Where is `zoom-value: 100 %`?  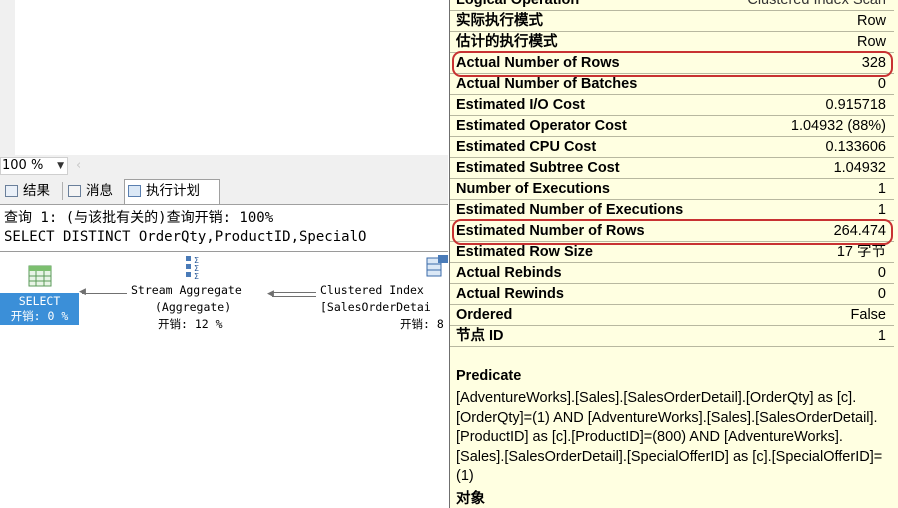
zoom-value: 100 % is located at coordinates (23, 165).